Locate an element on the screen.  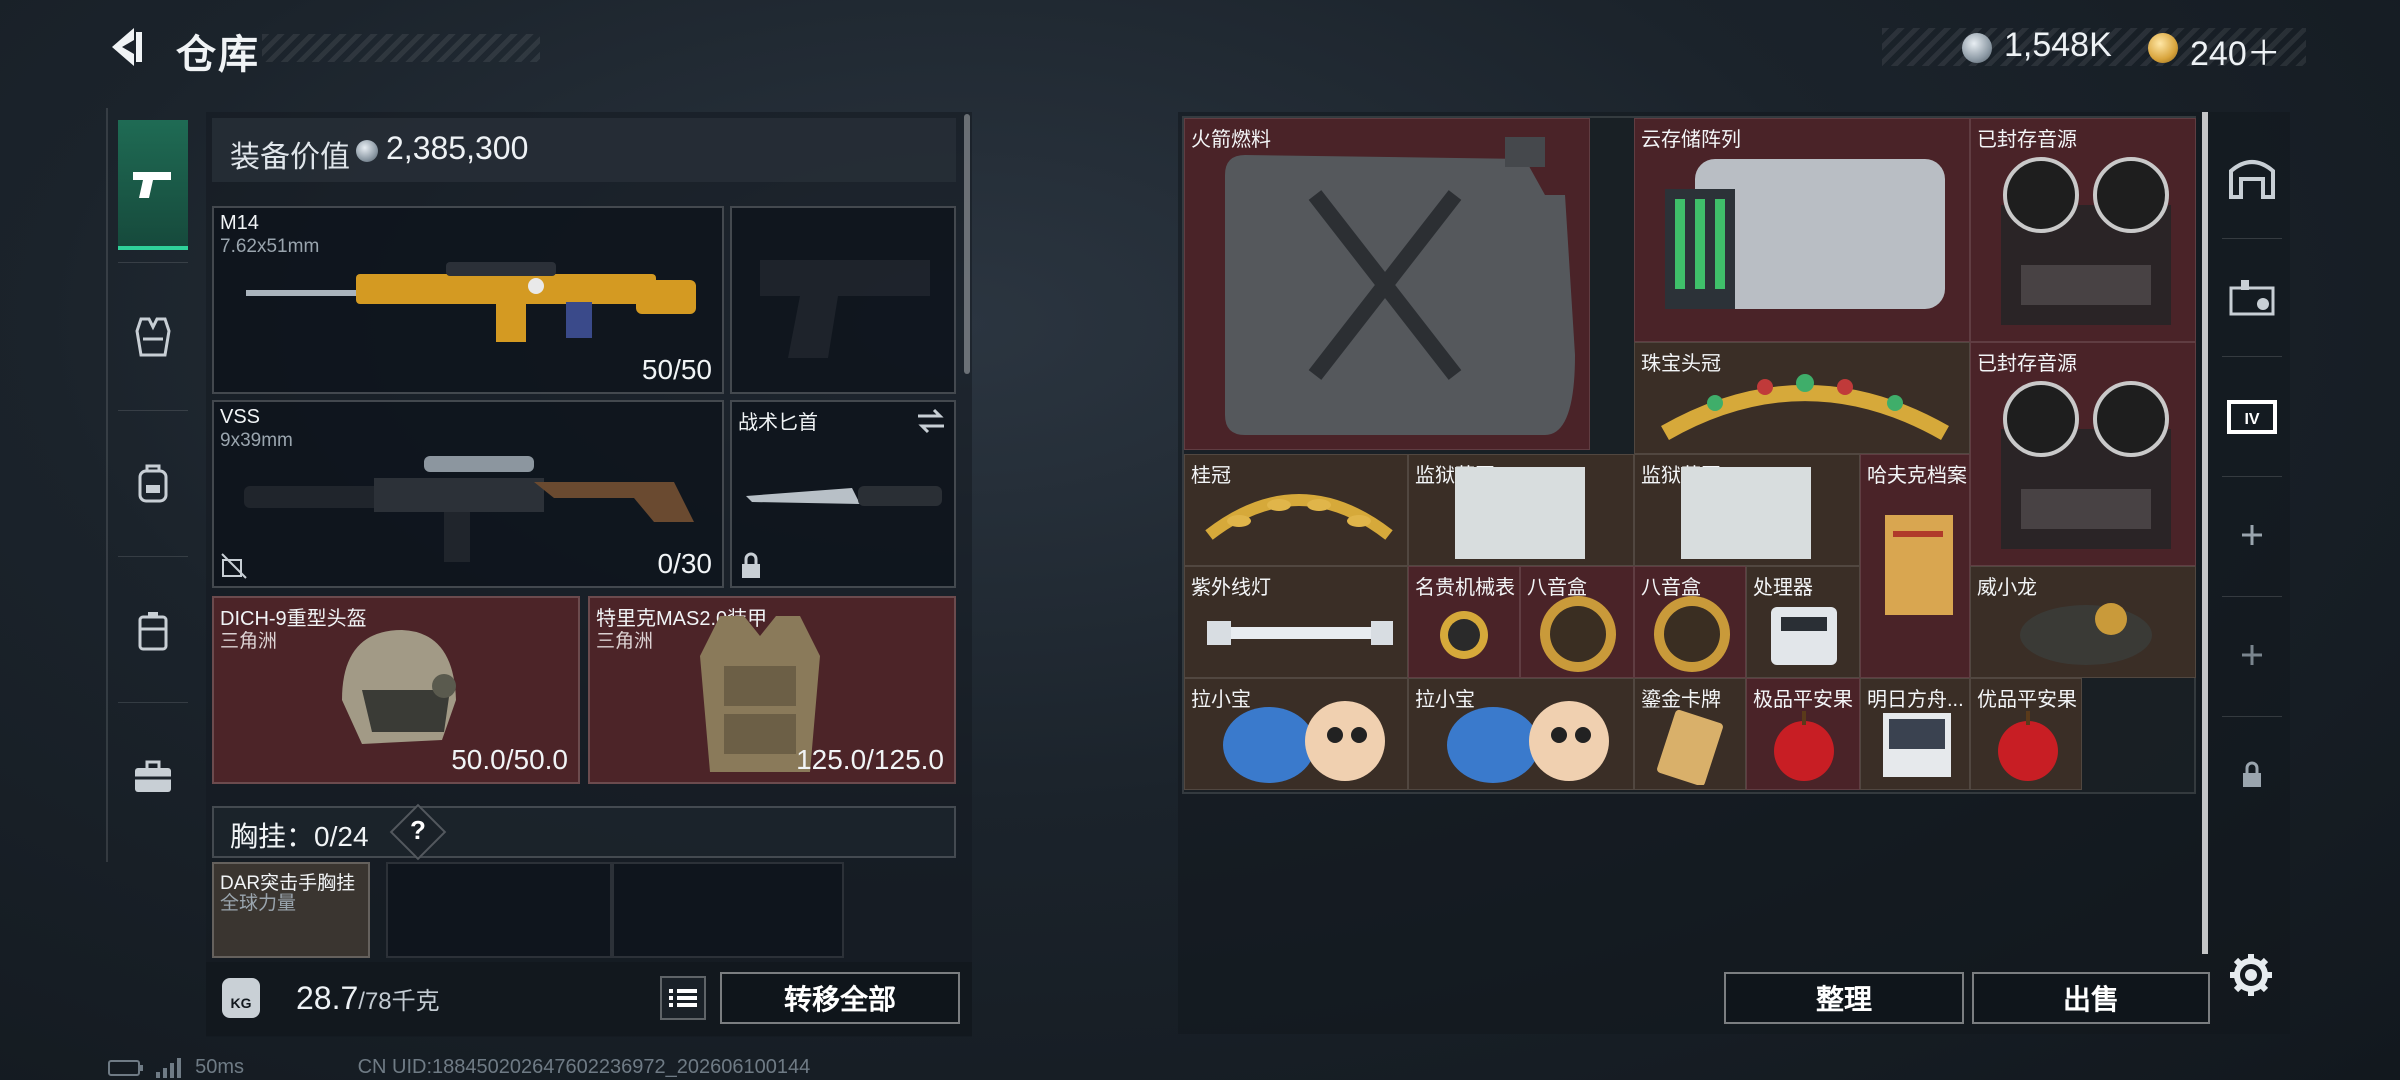
tab-weapons is located at coordinates (153, 185).